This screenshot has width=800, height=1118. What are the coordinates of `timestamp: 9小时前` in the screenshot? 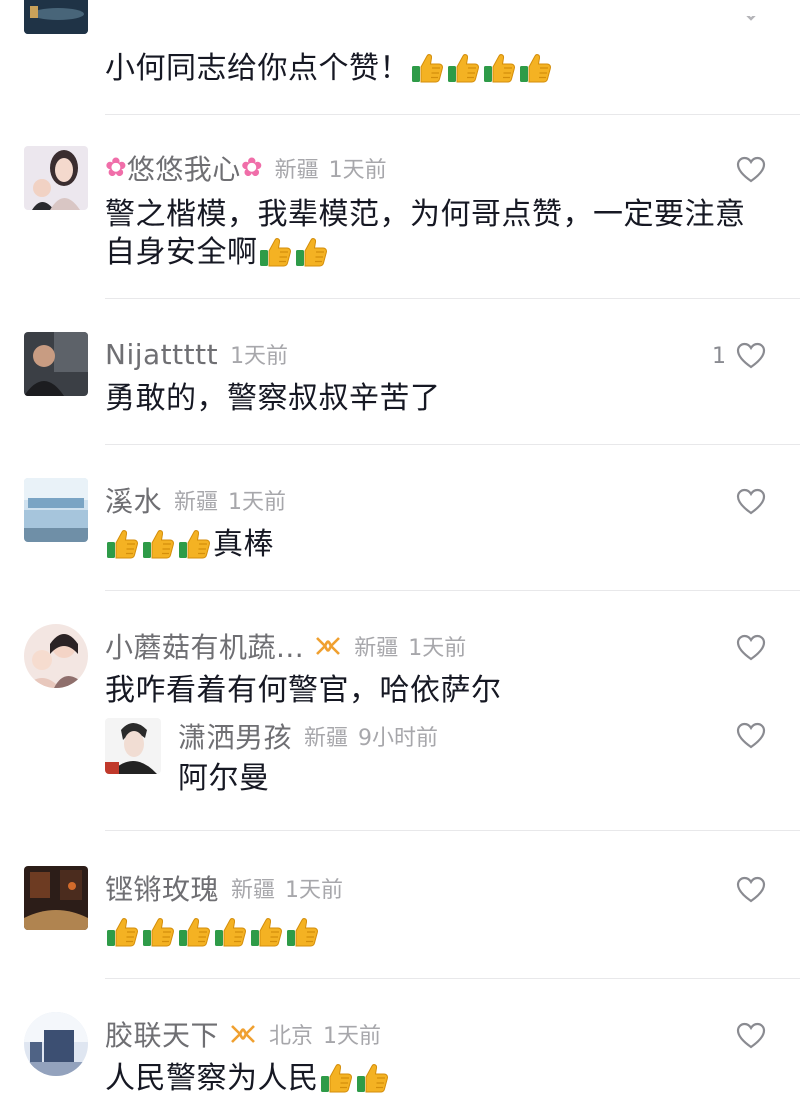 It's located at (398, 738).